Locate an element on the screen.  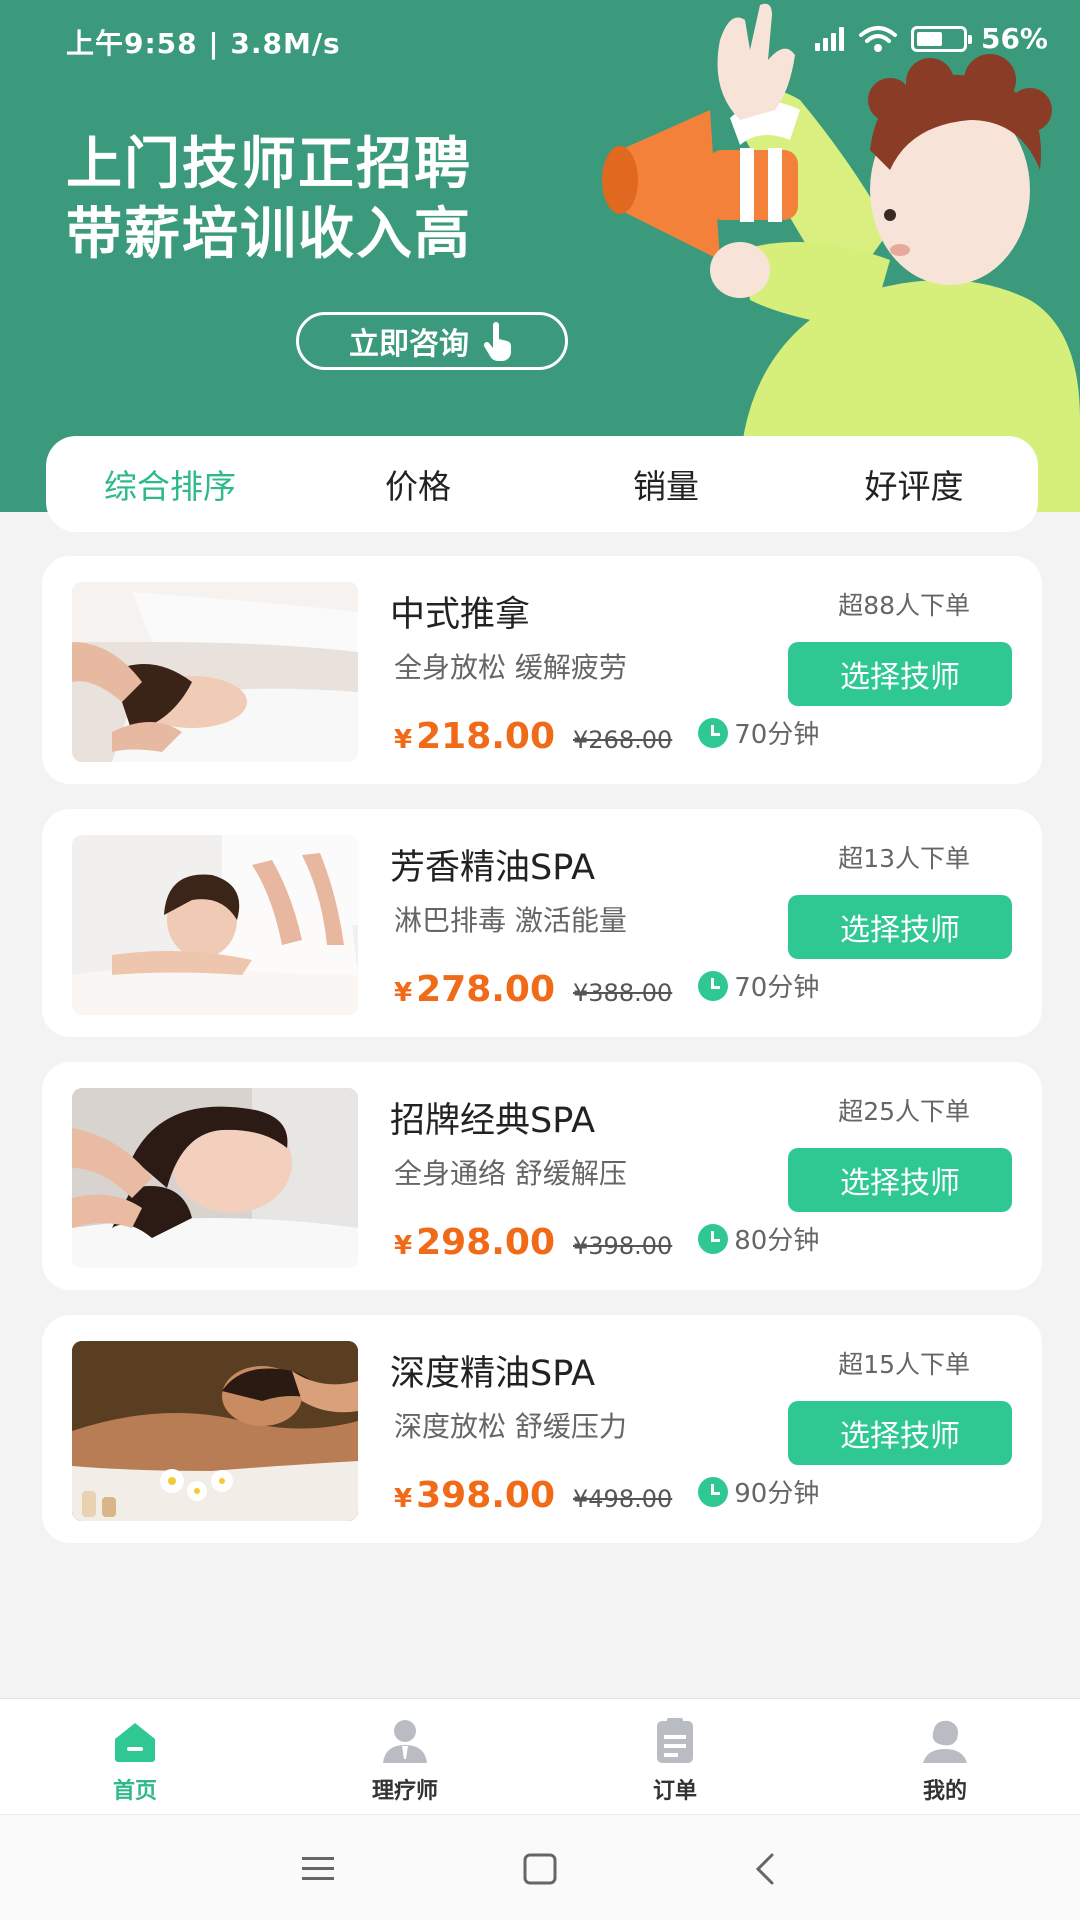
nav-item: 首页 is located at coordinates (135, 1756).